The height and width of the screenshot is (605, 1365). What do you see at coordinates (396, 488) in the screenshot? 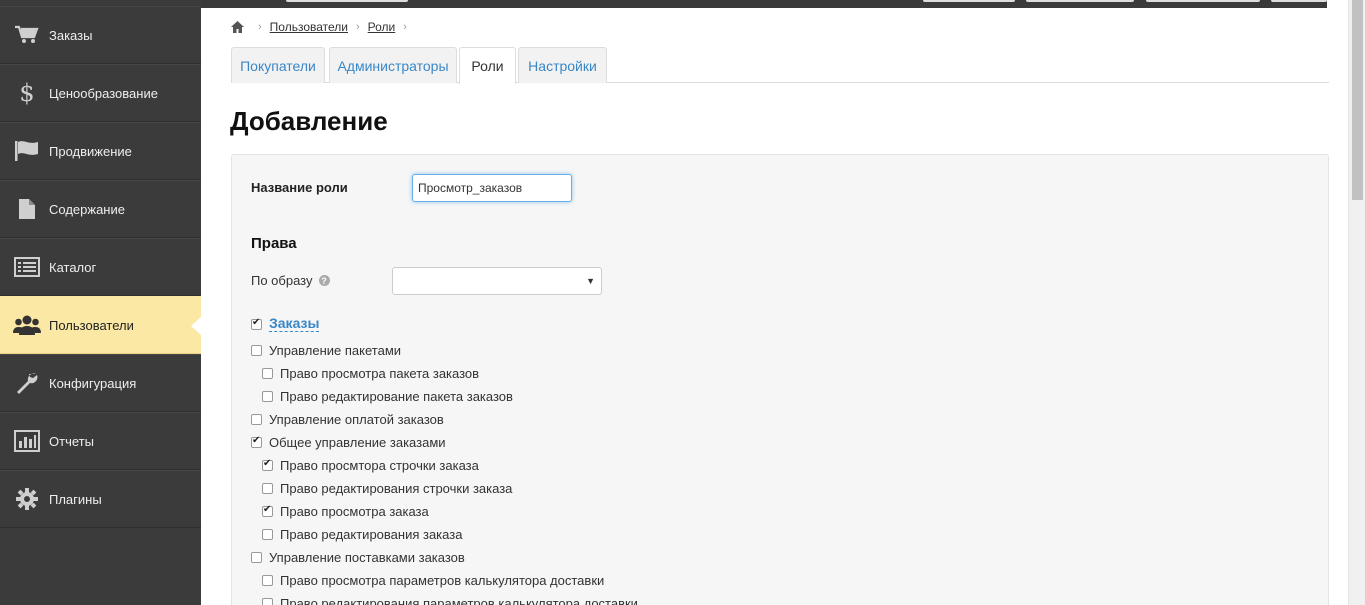
I see `permission-label: Право редактирования строчки заказа` at bounding box center [396, 488].